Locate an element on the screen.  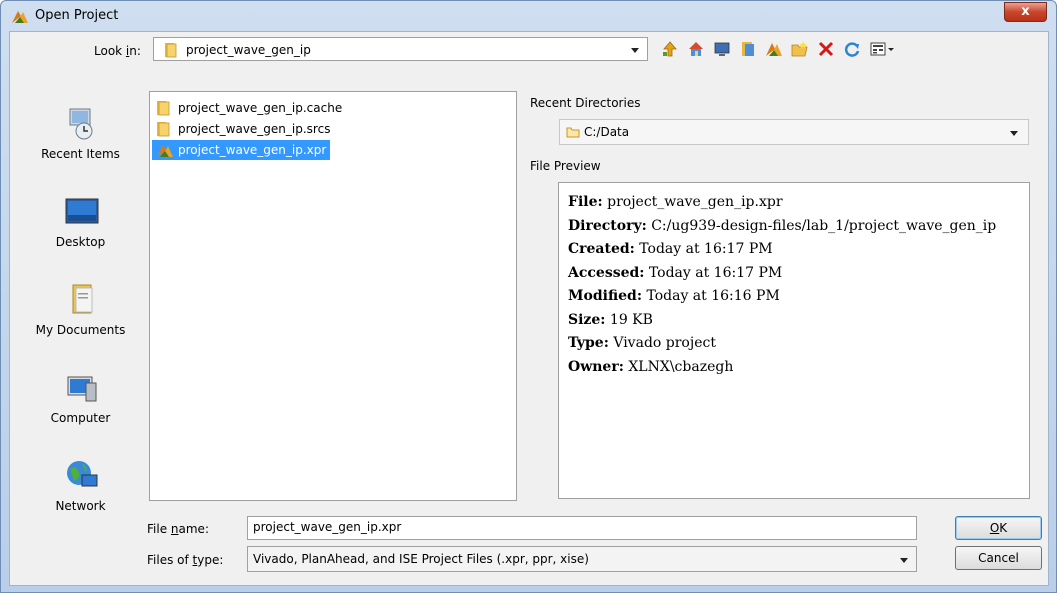
preview-row: Modified: Today at 16:16 PM is located at coordinates (674, 296).